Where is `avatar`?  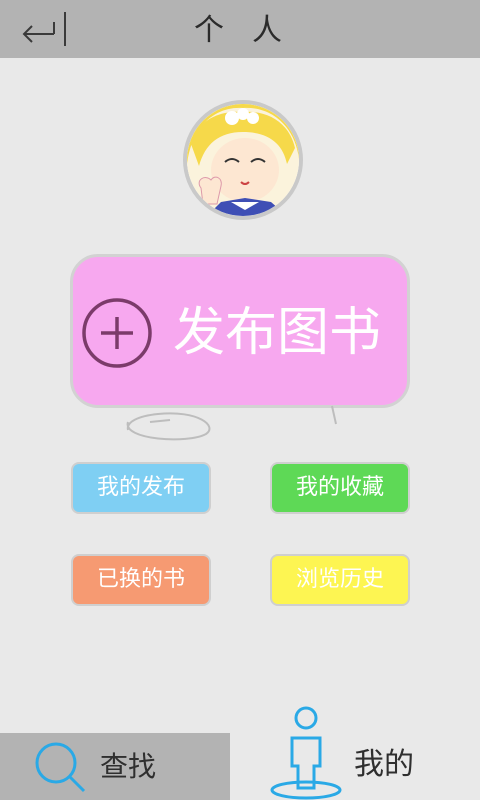 avatar is located at coordinates (243, 160).